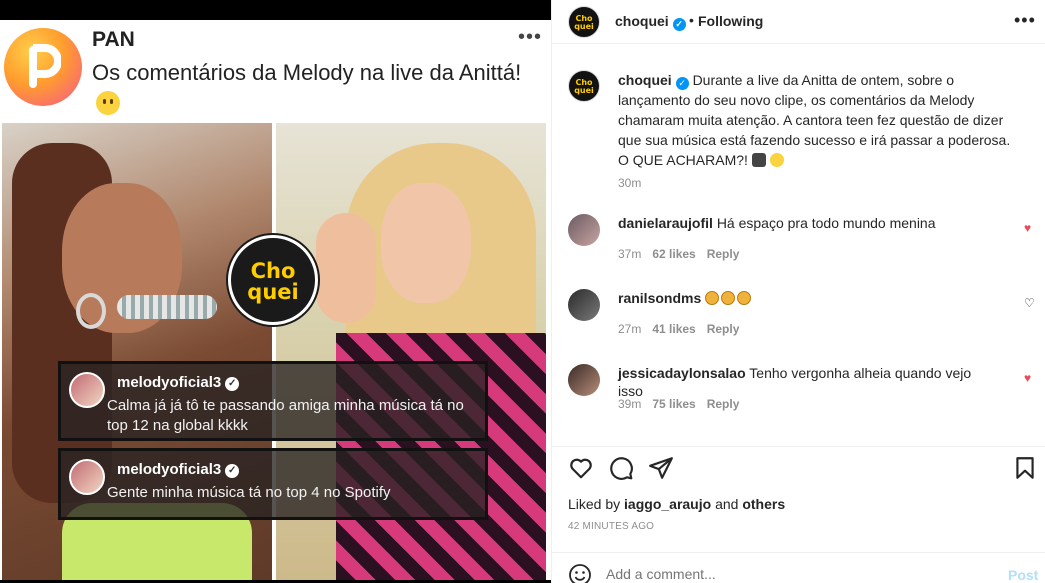  Describe the element at coordinates (667, 504) in the screenshot. I see `liked-by-user: iaggo_araujo` at that location.